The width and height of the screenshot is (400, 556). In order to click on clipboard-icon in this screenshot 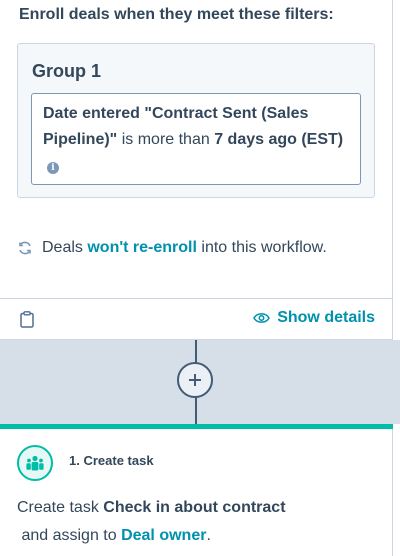, I will do `click(27, 319)`.